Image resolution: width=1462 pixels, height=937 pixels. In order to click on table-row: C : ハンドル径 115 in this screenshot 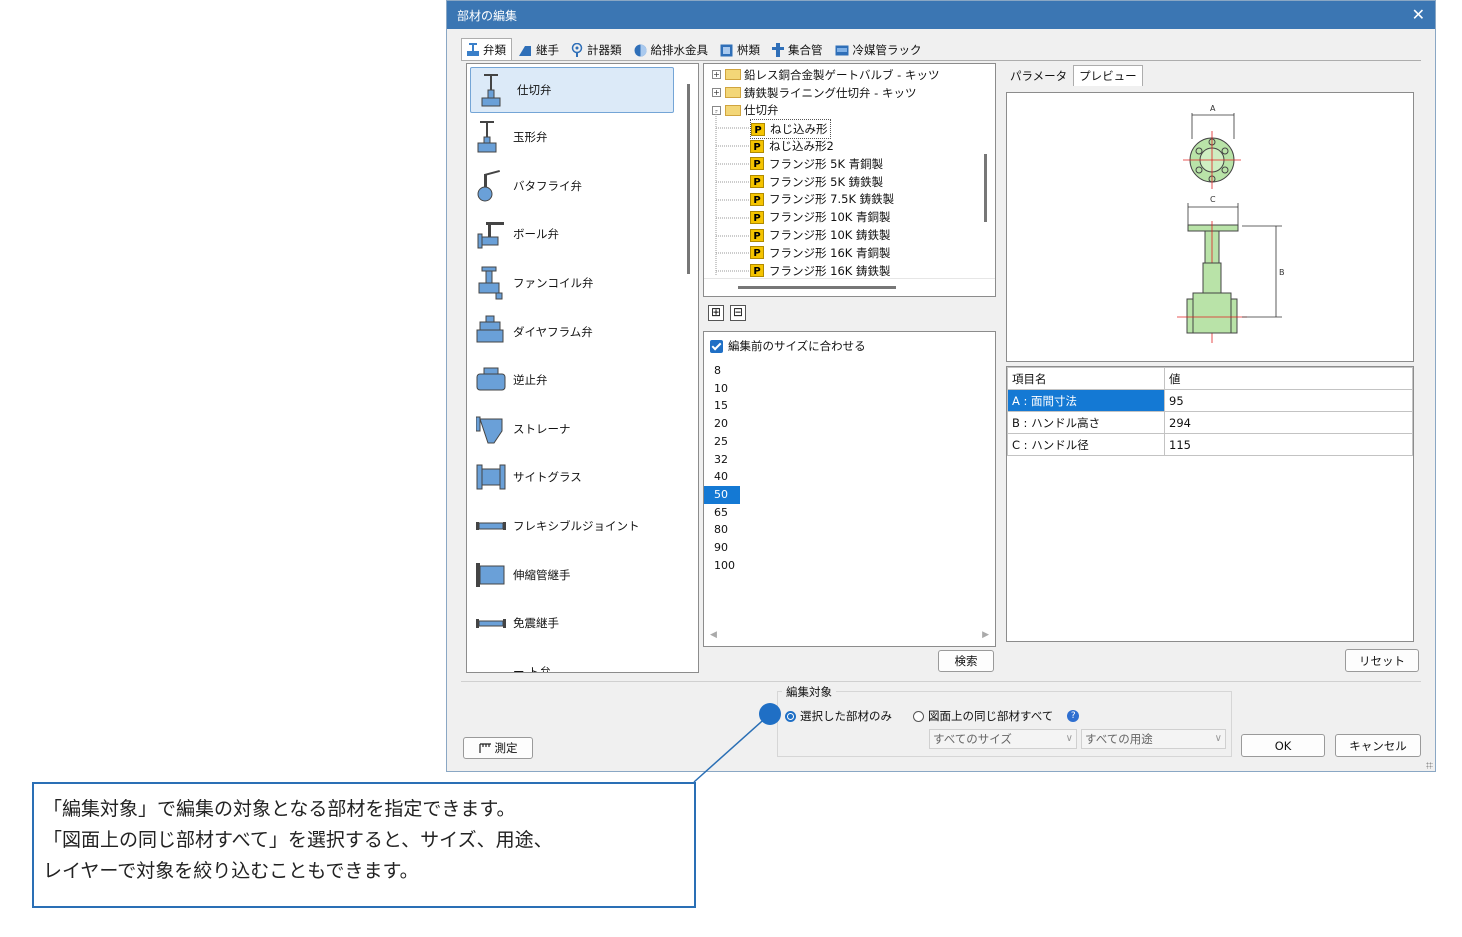, I will do `click(1210, 444)`.